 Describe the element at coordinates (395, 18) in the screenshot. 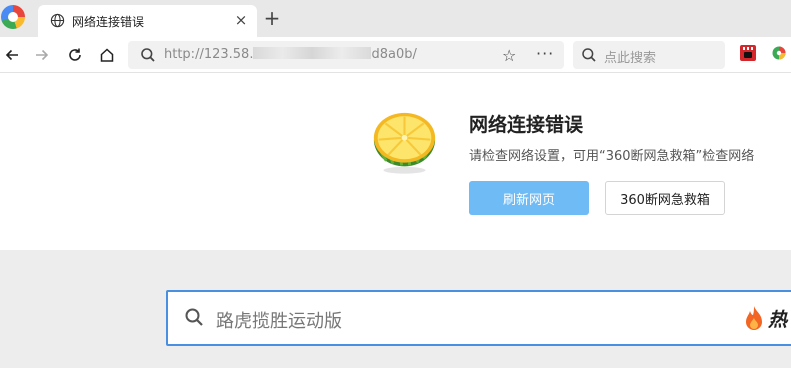

I see `tab-strip: 网络连接错误 × +` at that location.